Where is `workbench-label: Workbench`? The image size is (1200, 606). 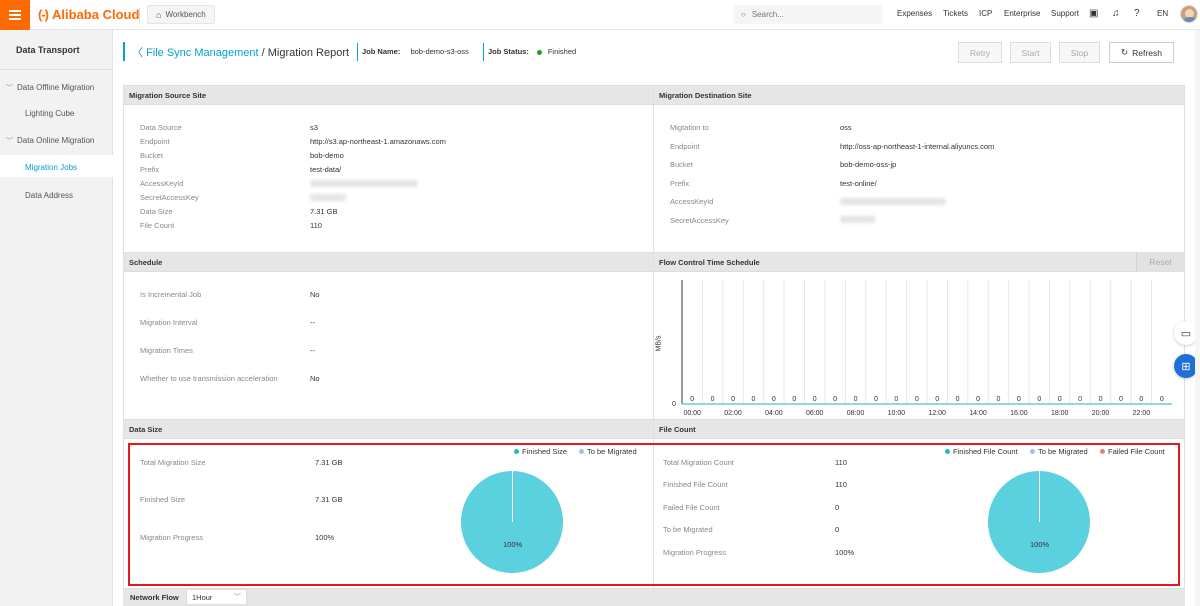 workbench-label: Workbench is located at coordinates (185, 14).